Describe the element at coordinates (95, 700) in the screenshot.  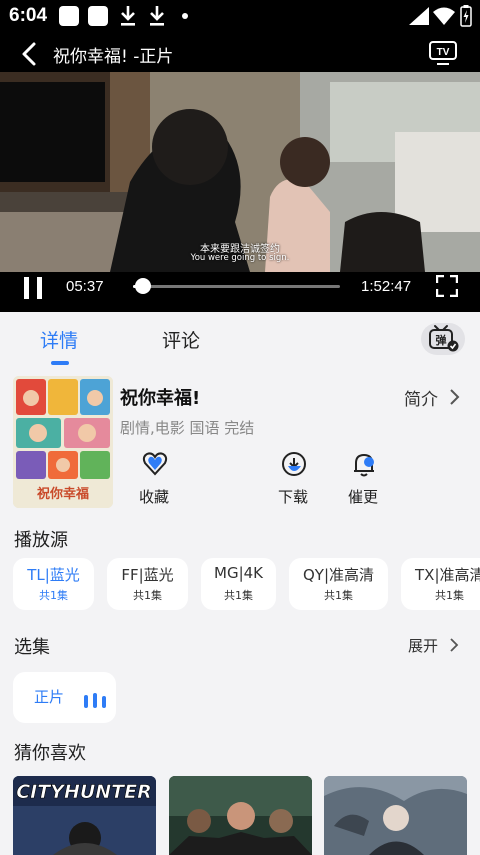
I see `equalizer-icon` at that location.